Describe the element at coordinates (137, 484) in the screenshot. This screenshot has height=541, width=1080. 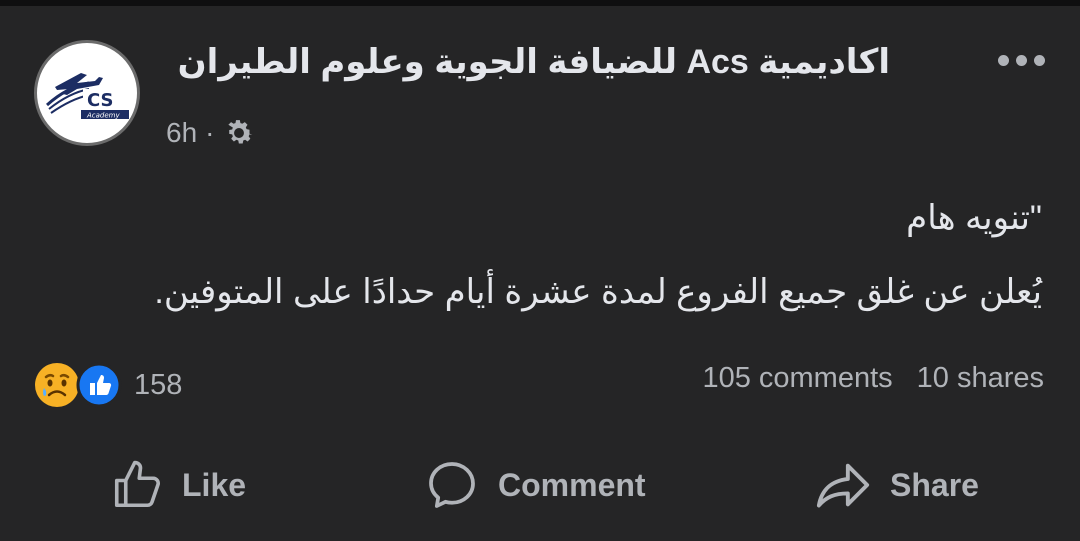
I see `thumbs-up-icon` at that location.